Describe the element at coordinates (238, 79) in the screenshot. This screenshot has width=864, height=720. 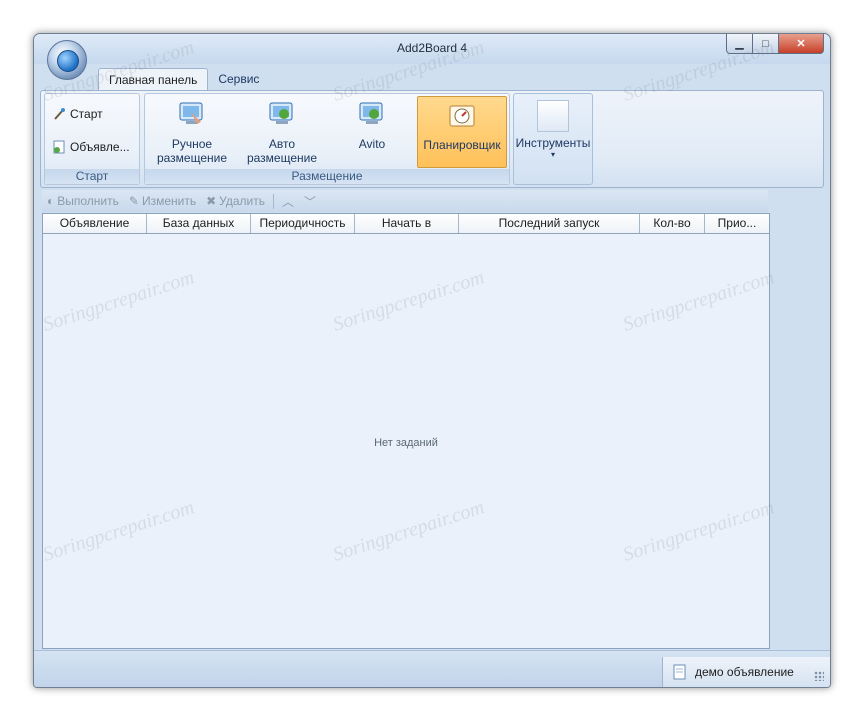
I see `tab-service: Сервис` at that location.